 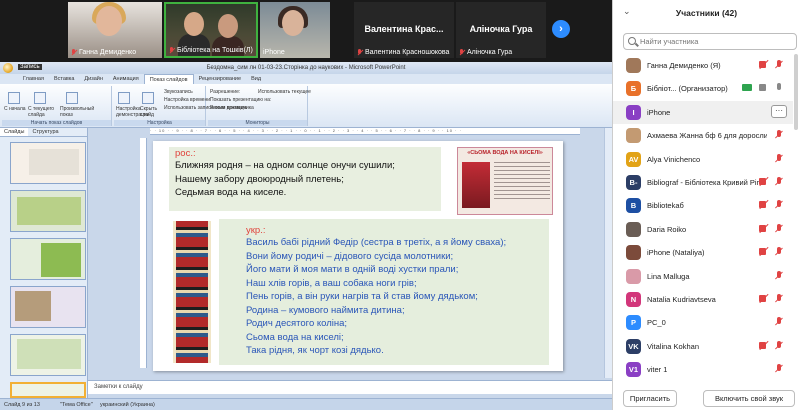 What do you see at coordinates (633, 323) in the screenshot?
I see `avatar: P` at bounding box center [633, 323].